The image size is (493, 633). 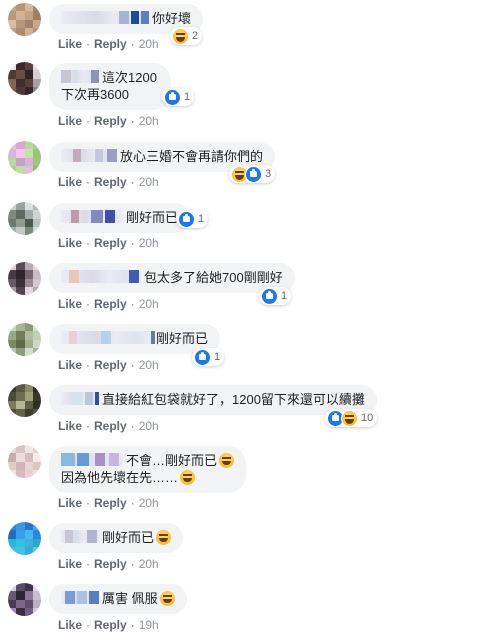 I want to click on reaction-summary: 10, so click(x=351, y=418).